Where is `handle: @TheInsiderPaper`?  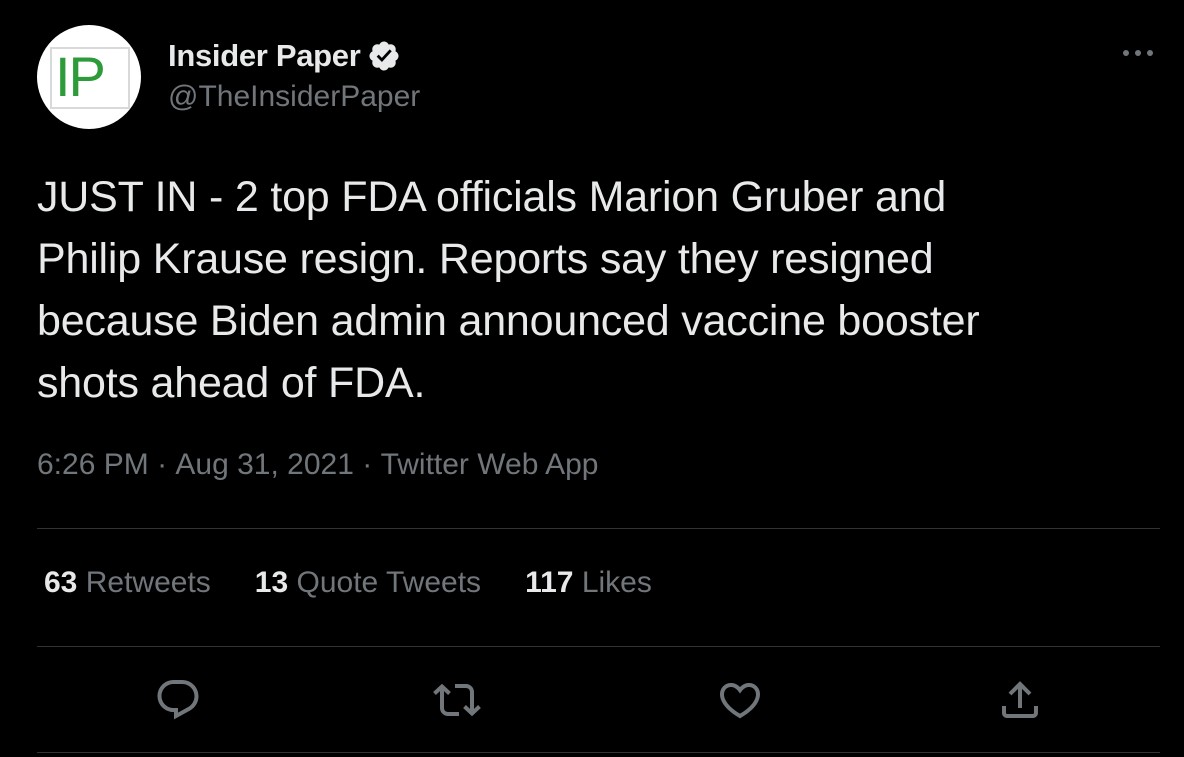
handle: @TheInsiderPaper is located at coordinates (294, 97).